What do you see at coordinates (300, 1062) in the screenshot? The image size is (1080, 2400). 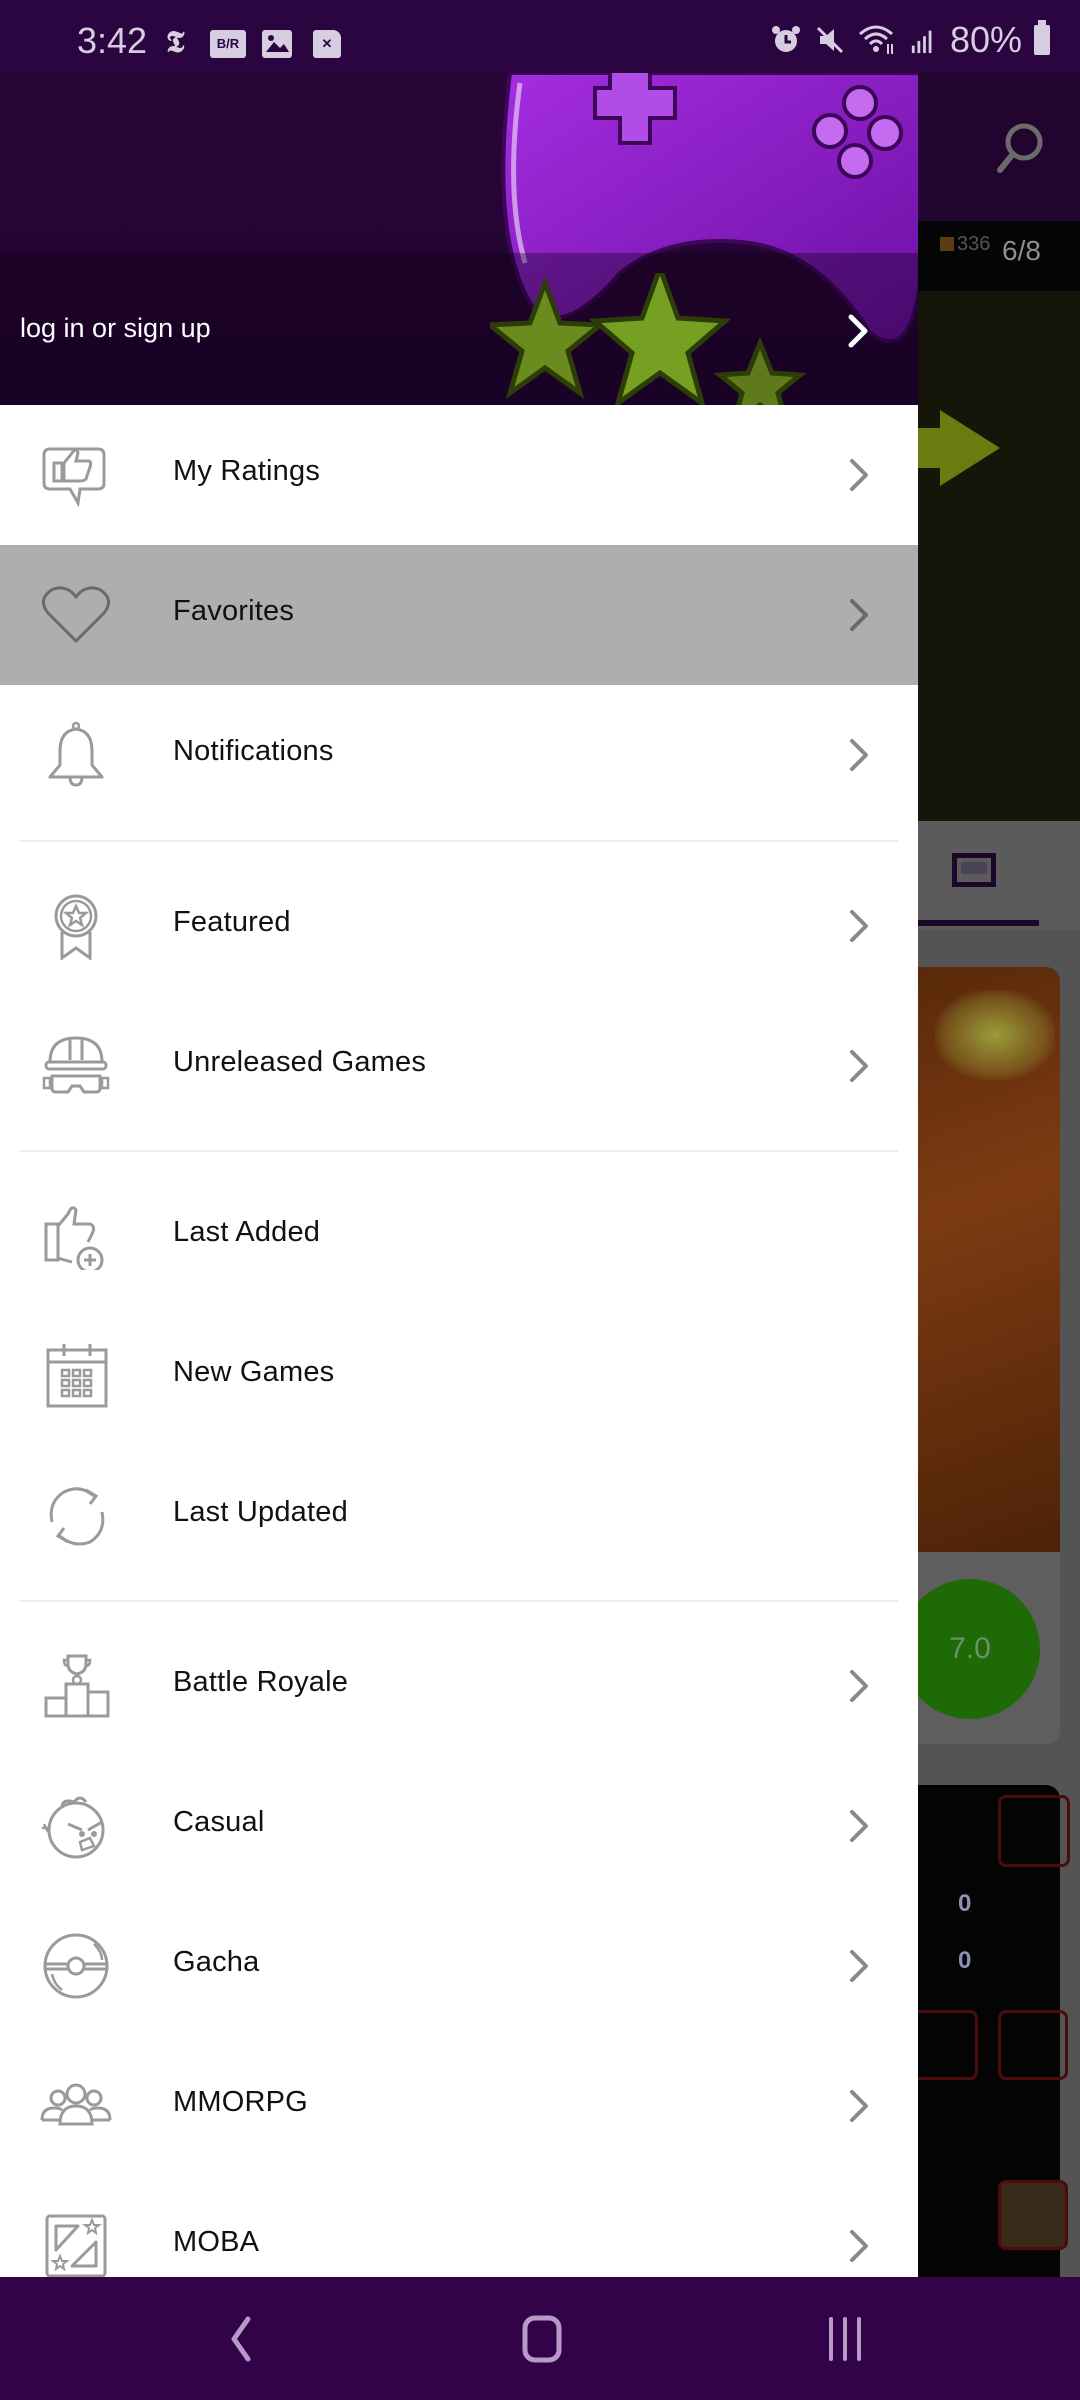 I see `menu-item-label: Unreleased Games` at bounding box center [300, 1062].